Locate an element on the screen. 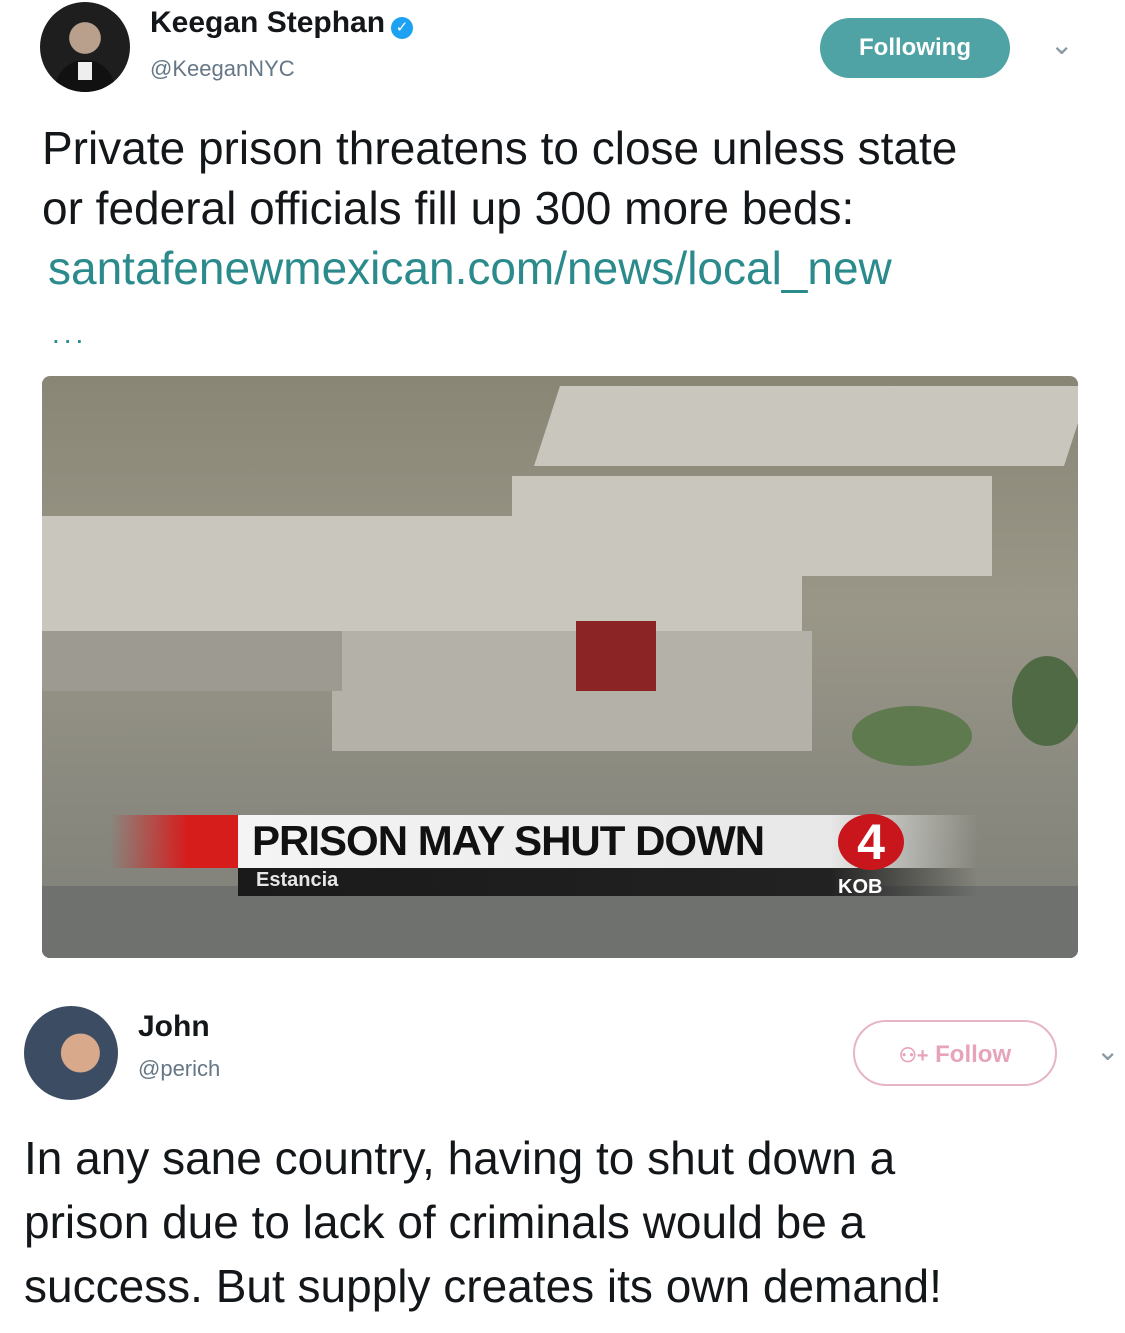 The image size is (1125, 1333). news-headline: PRISON MAY SHUT DOWN is located at coordinates (508, 840).